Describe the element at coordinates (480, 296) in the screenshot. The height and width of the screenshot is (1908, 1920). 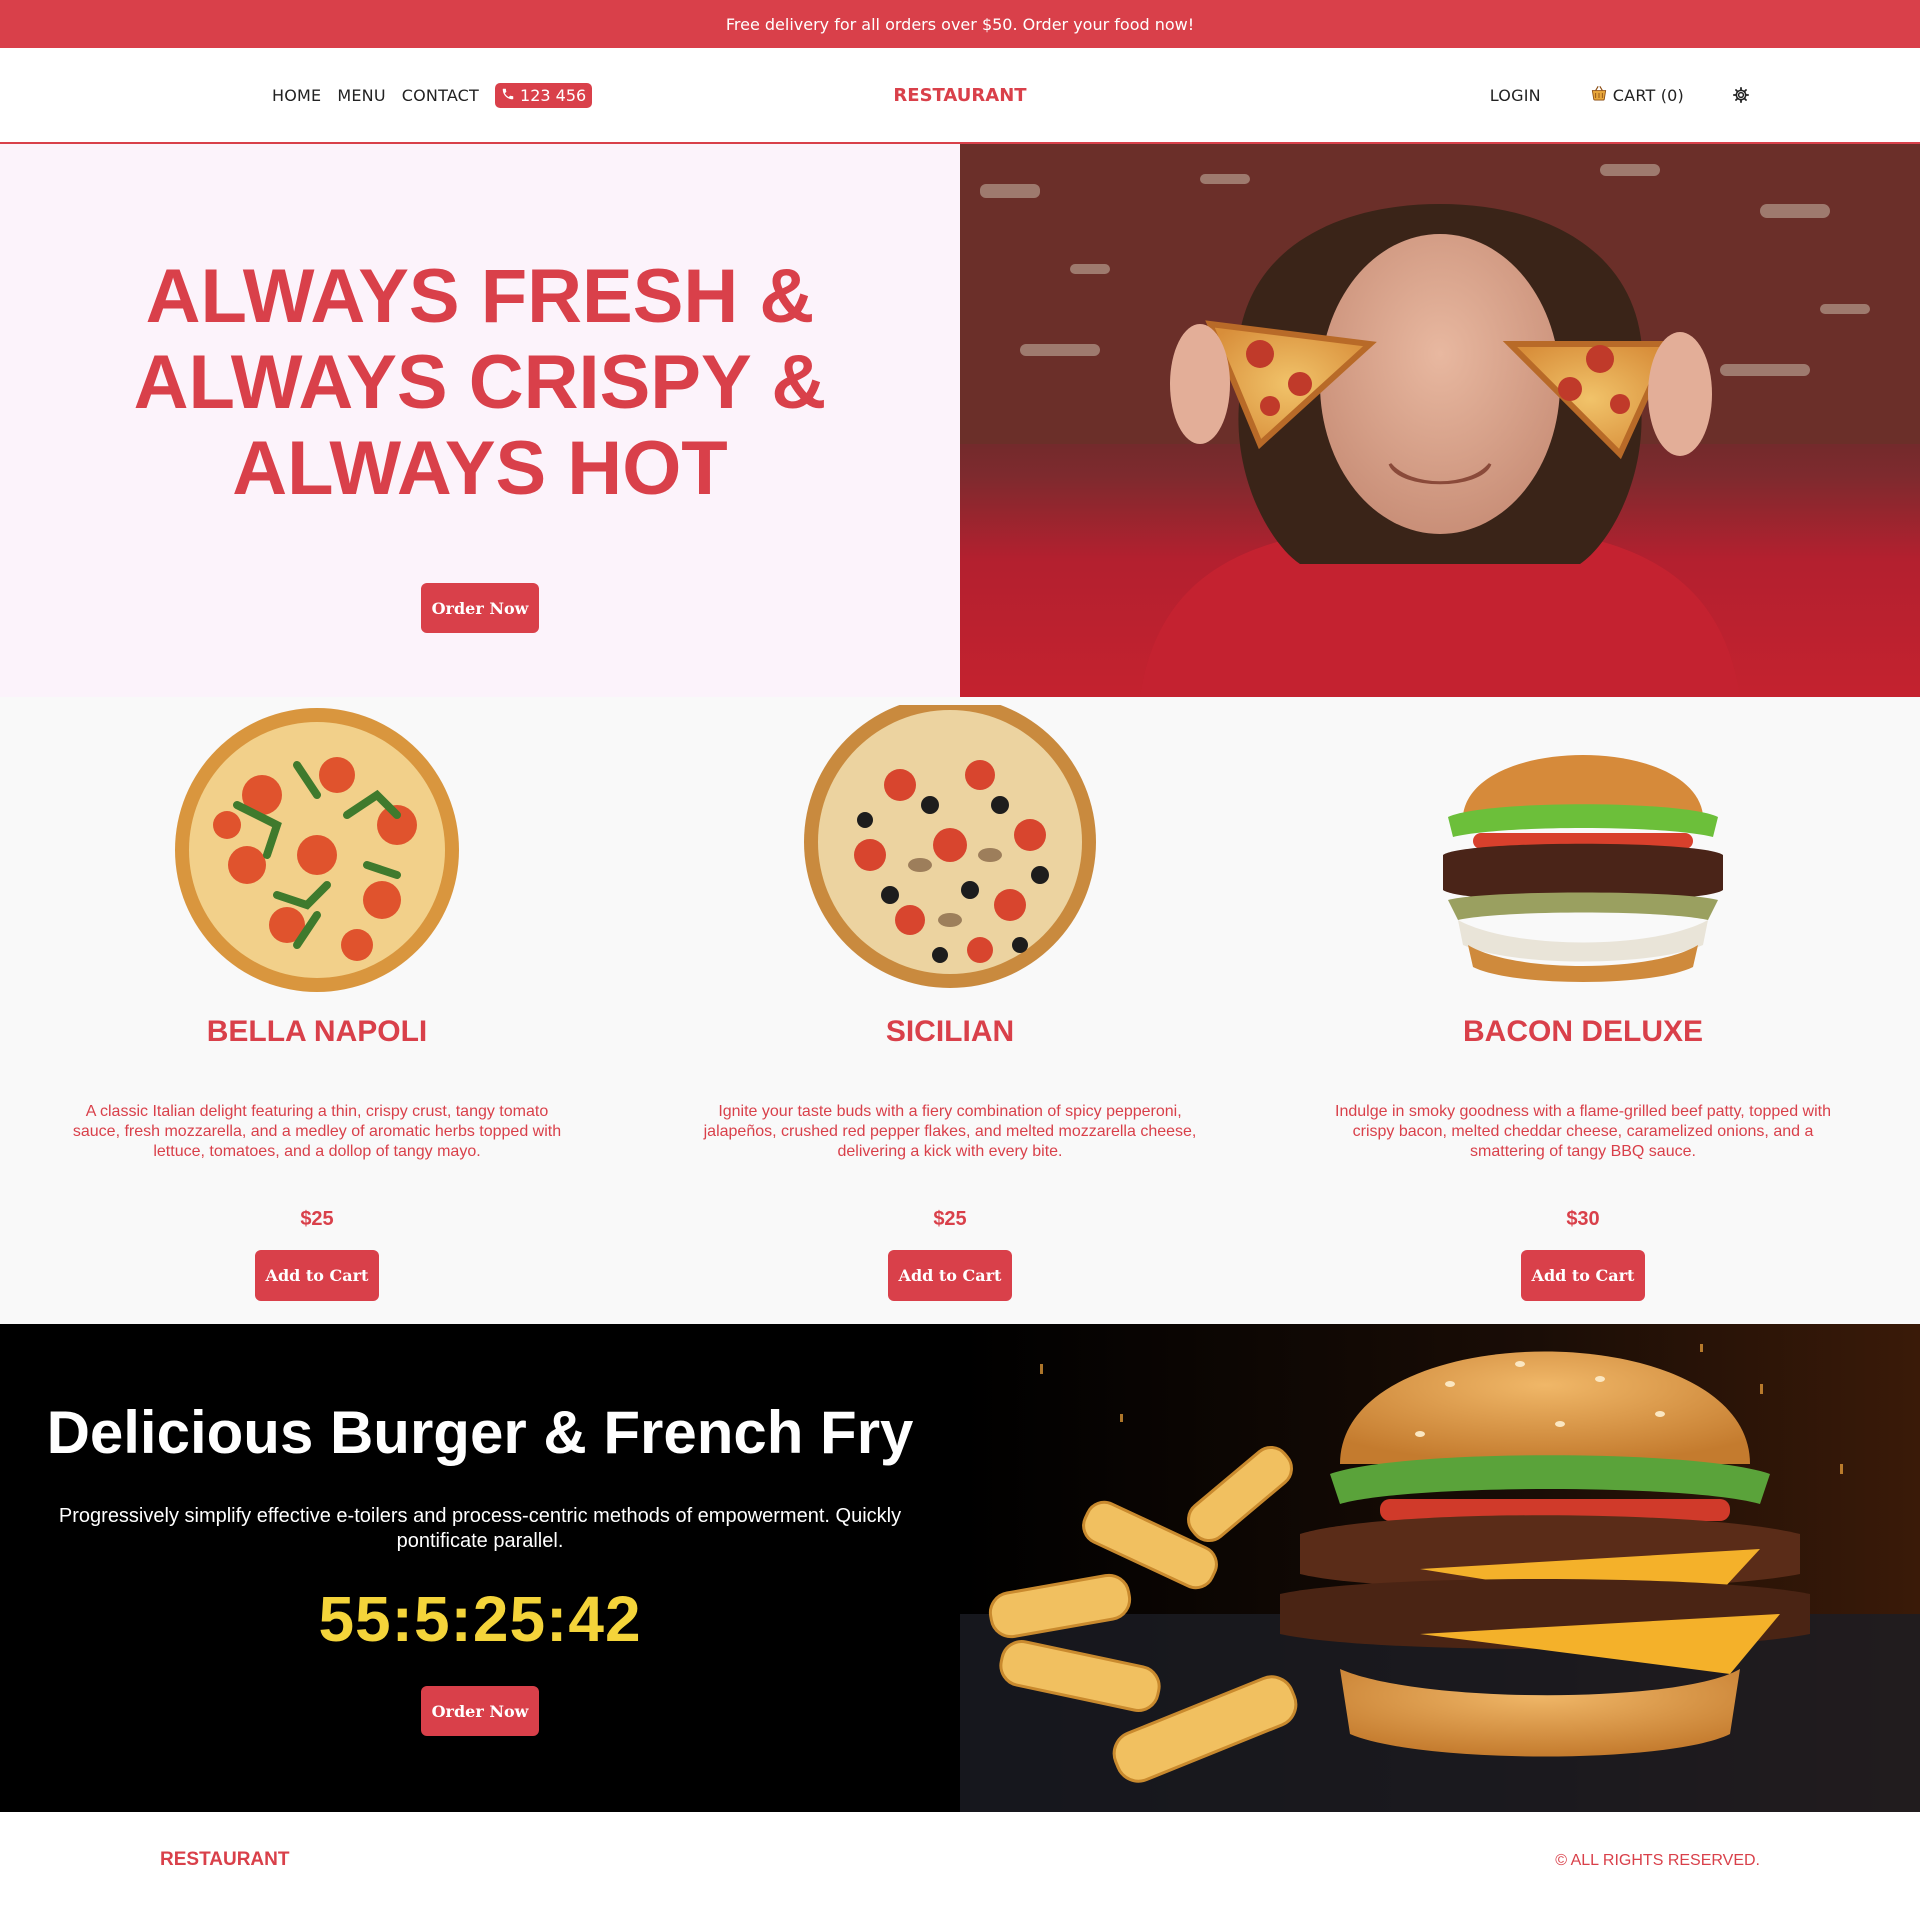
I see `hero-title-line: ALWAYS FRESH &` at that location.